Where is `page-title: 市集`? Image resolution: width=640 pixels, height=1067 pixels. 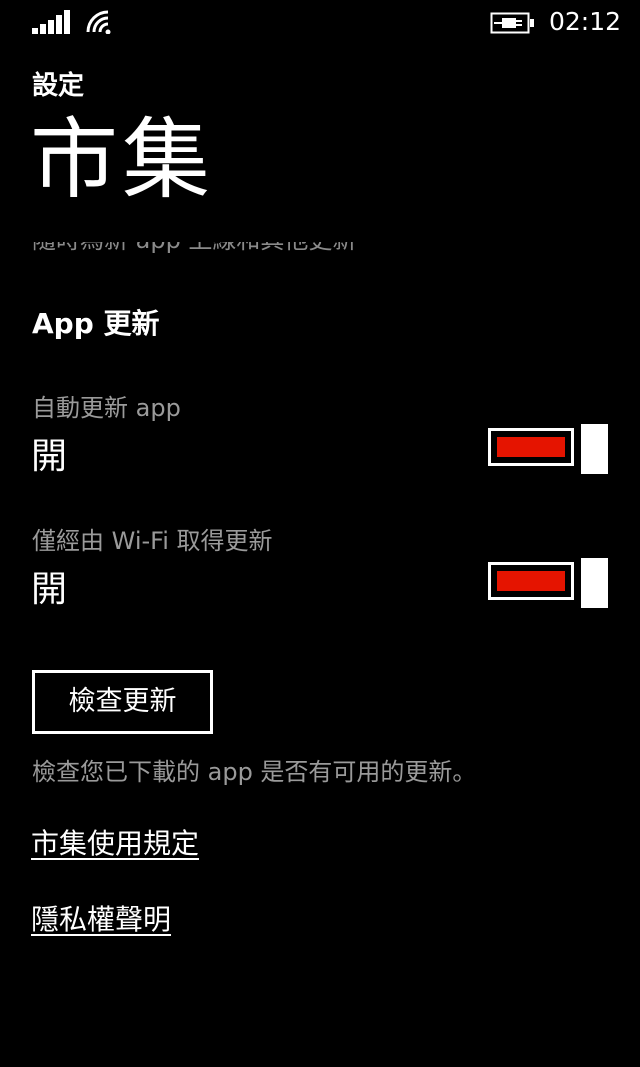
page-title: 市集 is located at coordinates (122, 159).